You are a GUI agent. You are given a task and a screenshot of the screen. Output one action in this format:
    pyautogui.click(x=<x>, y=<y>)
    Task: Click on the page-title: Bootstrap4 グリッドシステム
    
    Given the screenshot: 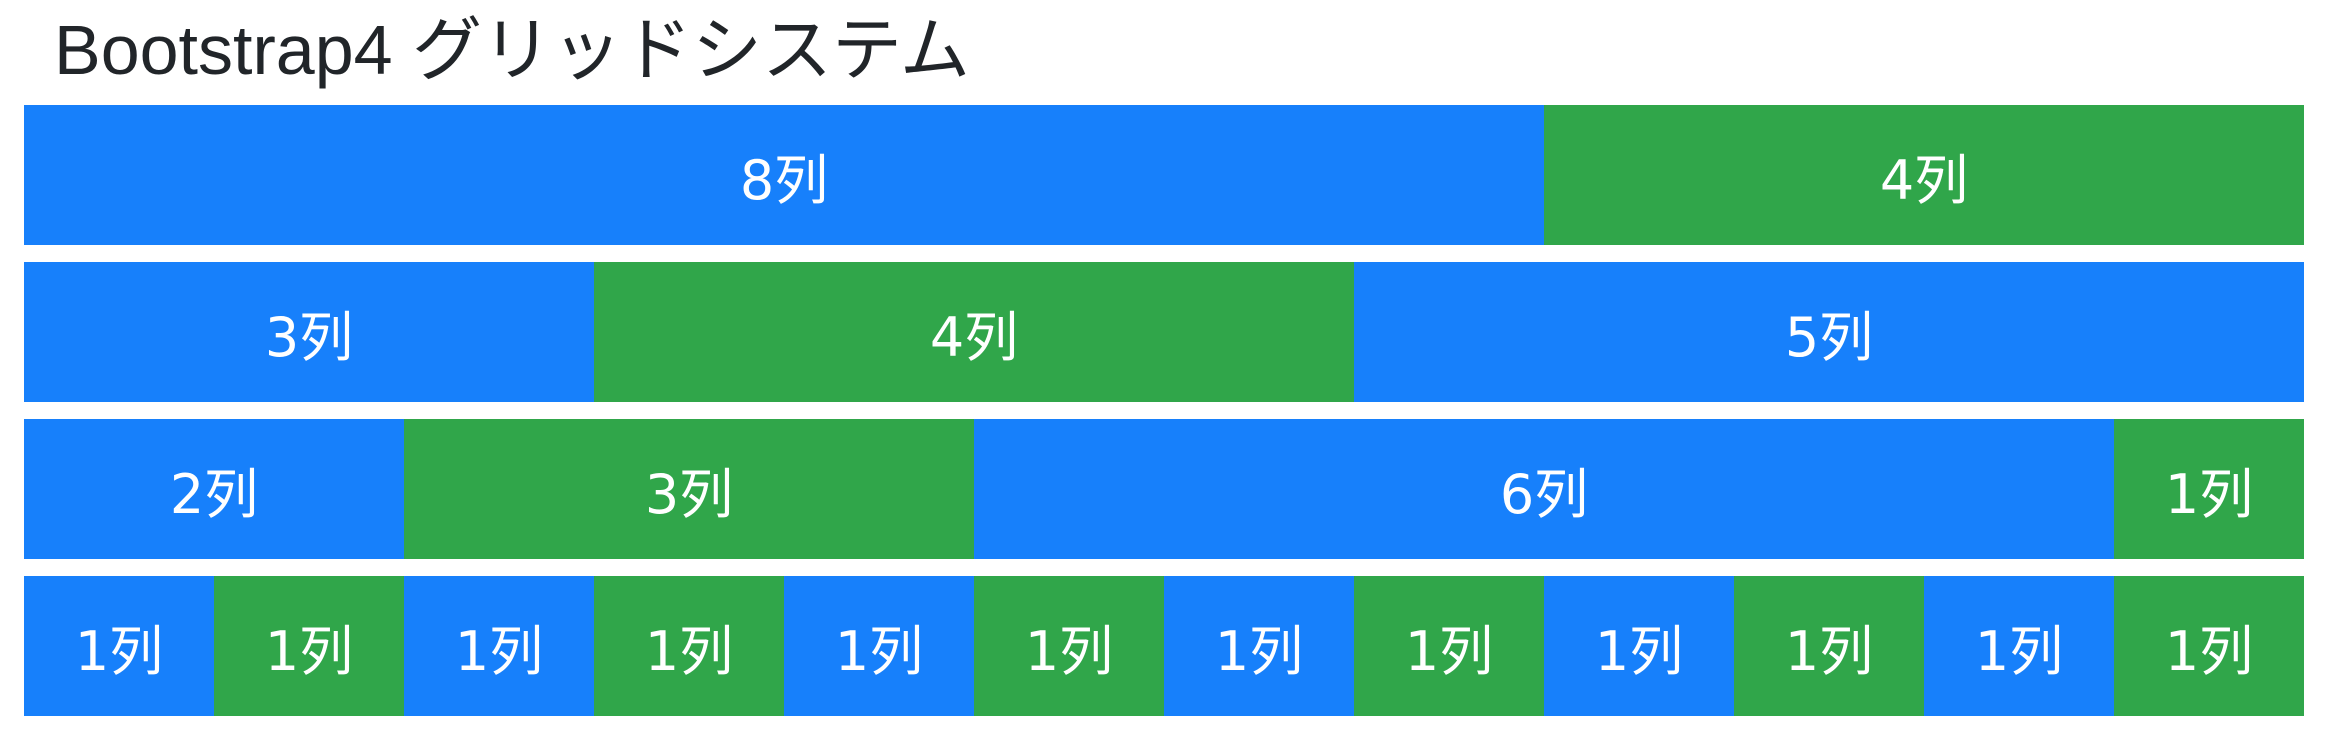 What is the action you would take?
    pyautogui.click(x=512, y=50)
    